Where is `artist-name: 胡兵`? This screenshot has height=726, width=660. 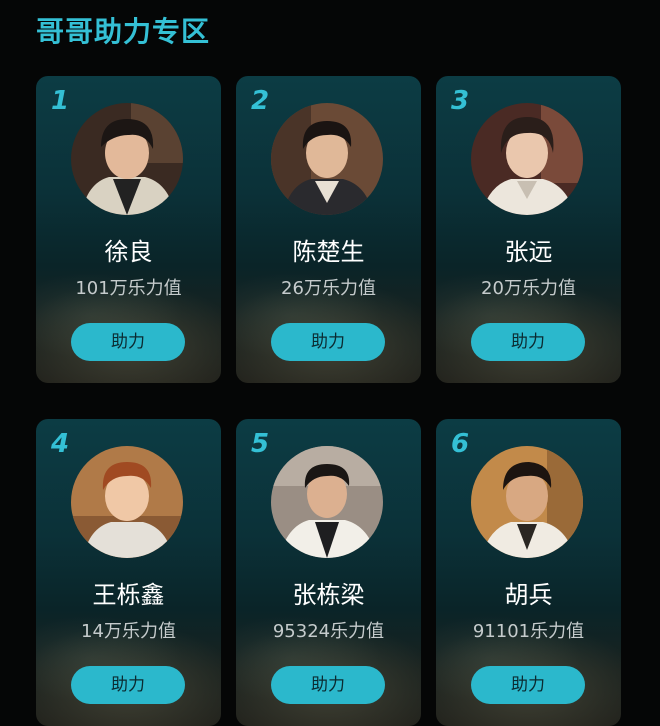 artist-name: 胡兵 is located at coordinates (528, 595).